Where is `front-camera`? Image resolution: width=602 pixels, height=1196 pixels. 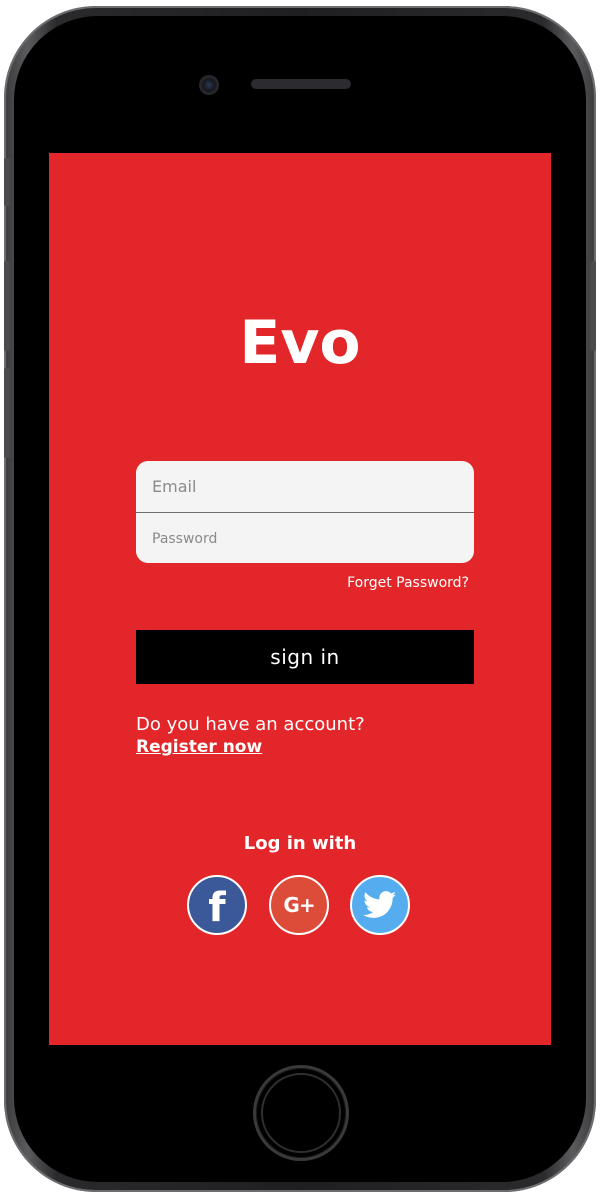 front-camera is located at coordinates (209, 85).